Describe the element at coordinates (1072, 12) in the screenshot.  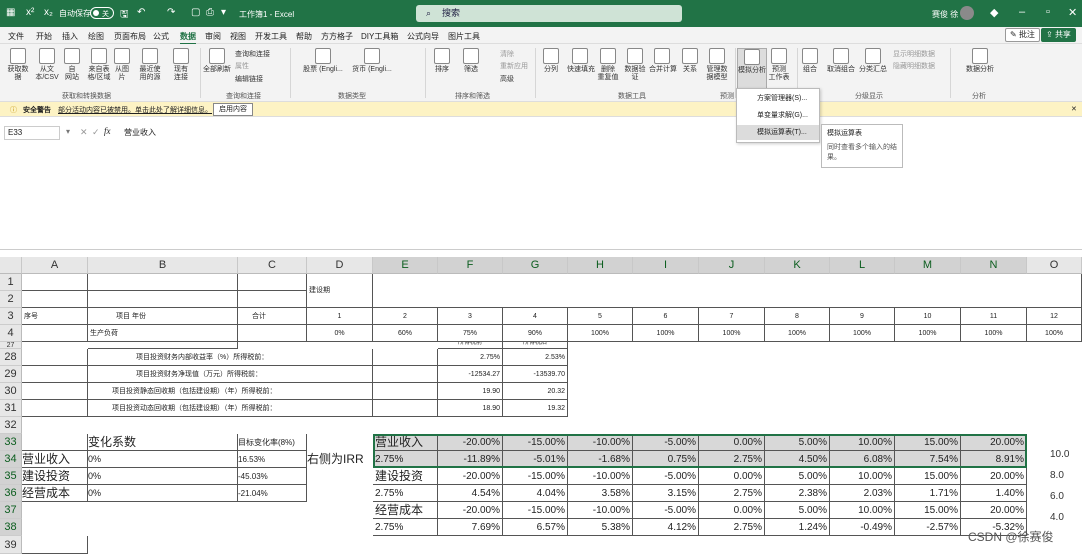
I see `close-icon: ✕` at that location.